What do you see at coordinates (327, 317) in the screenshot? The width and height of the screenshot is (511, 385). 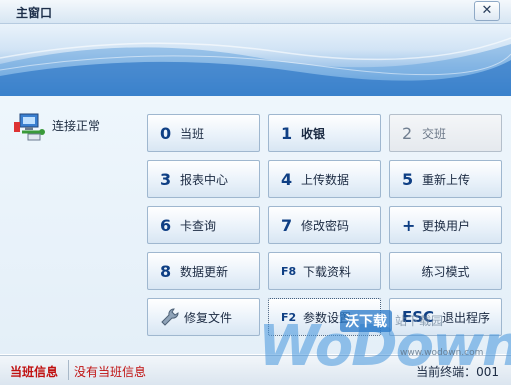 I see `parameter-settings-label: 参数设置` at bounding box center [327, 317].